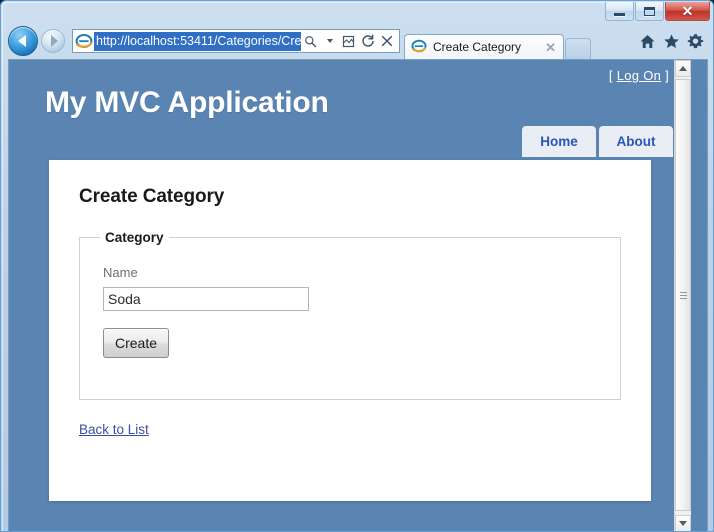  I want to click on address-bar-icons, so click(350, 41).